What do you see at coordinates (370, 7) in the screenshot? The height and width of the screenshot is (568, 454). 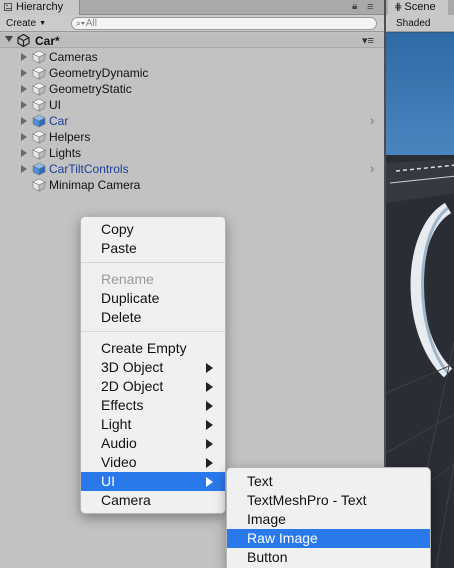 I see `panel-menu-icon: ≡` at bounding box center [370, 7].